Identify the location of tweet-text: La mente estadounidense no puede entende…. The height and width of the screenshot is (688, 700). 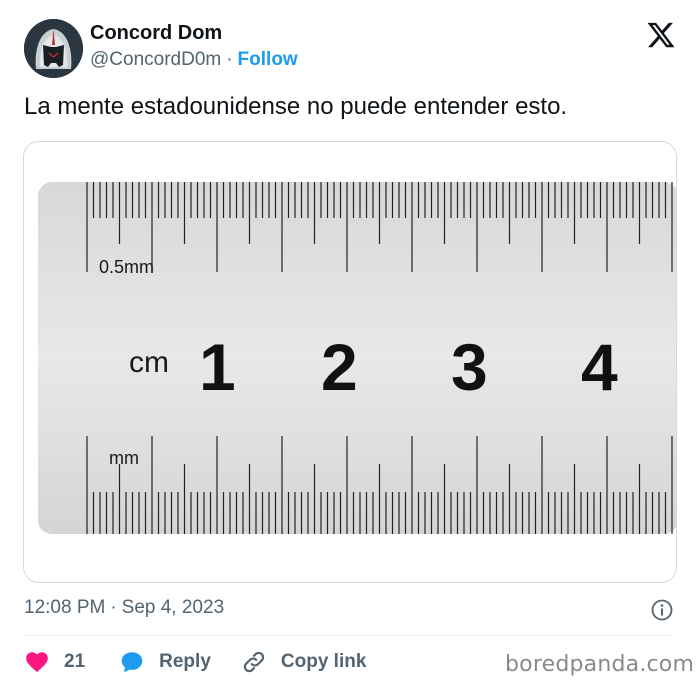
(296, 106).